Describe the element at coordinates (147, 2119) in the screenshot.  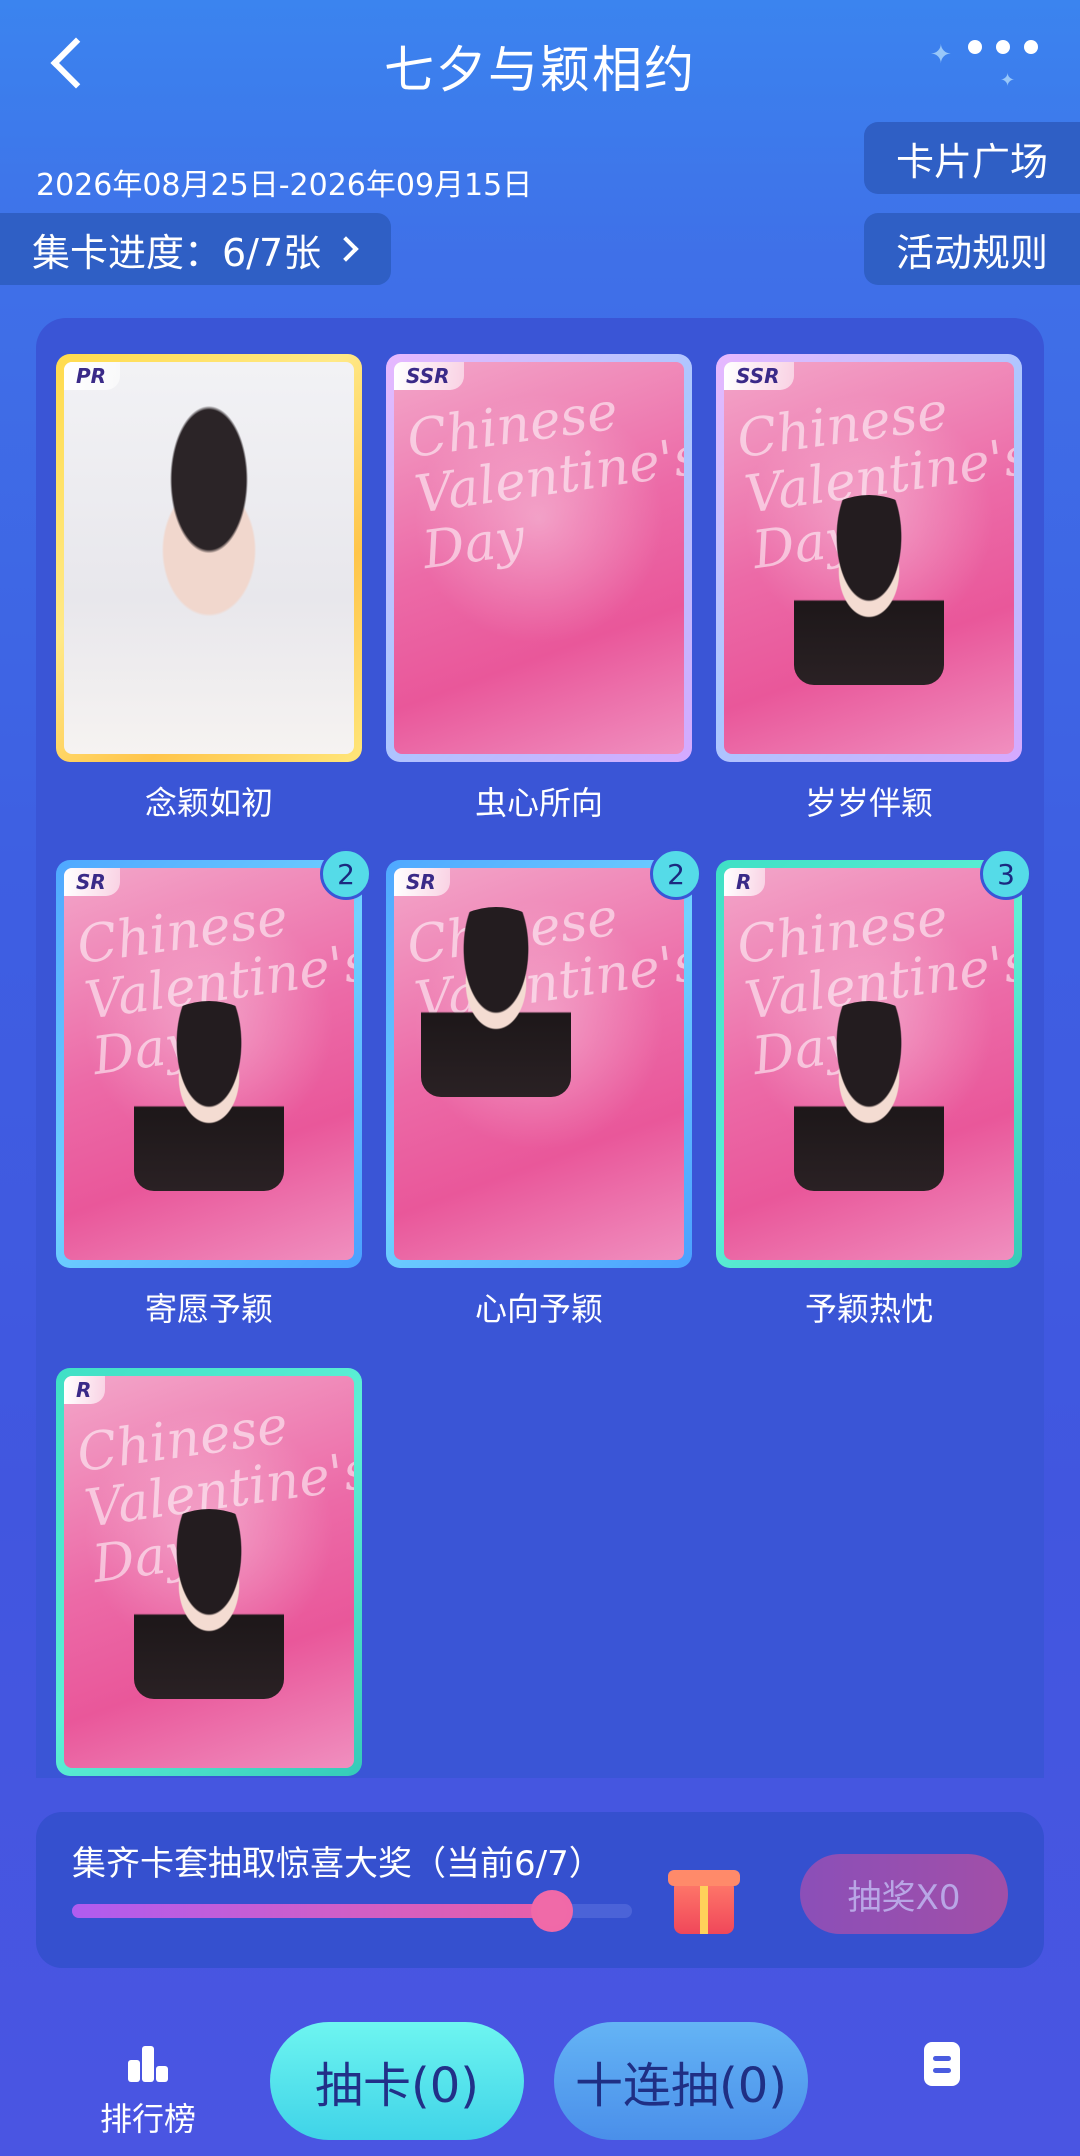
I see `ranking-label: 排行榜` at that location.